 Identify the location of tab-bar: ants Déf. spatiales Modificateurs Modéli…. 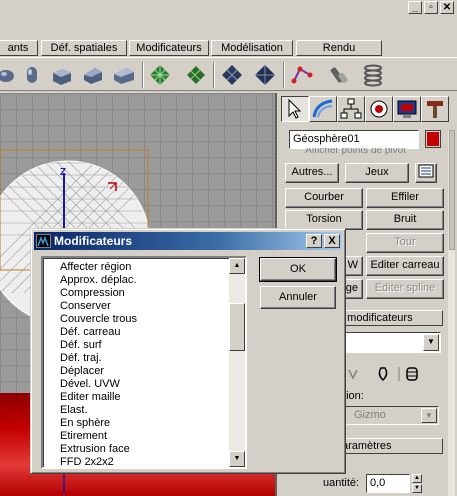
(228, 47).